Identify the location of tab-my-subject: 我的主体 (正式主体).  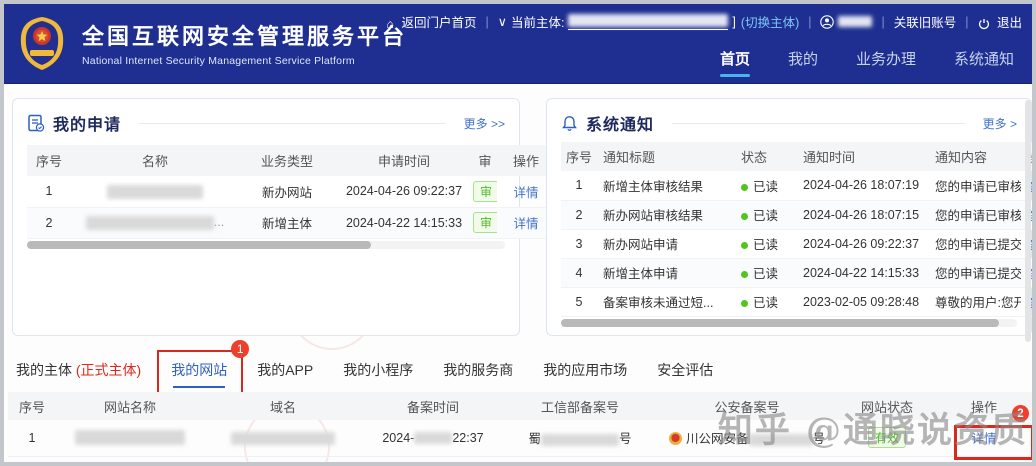
(78, 376).